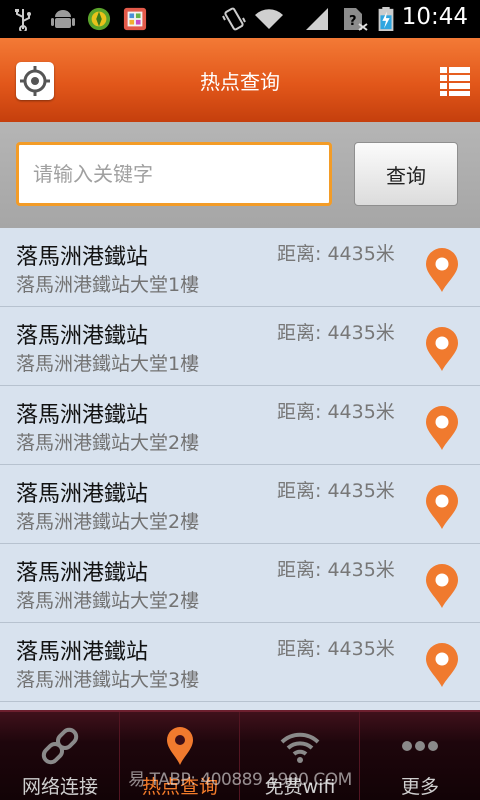  I want to click on clock: 10:44, so click(434, 17).